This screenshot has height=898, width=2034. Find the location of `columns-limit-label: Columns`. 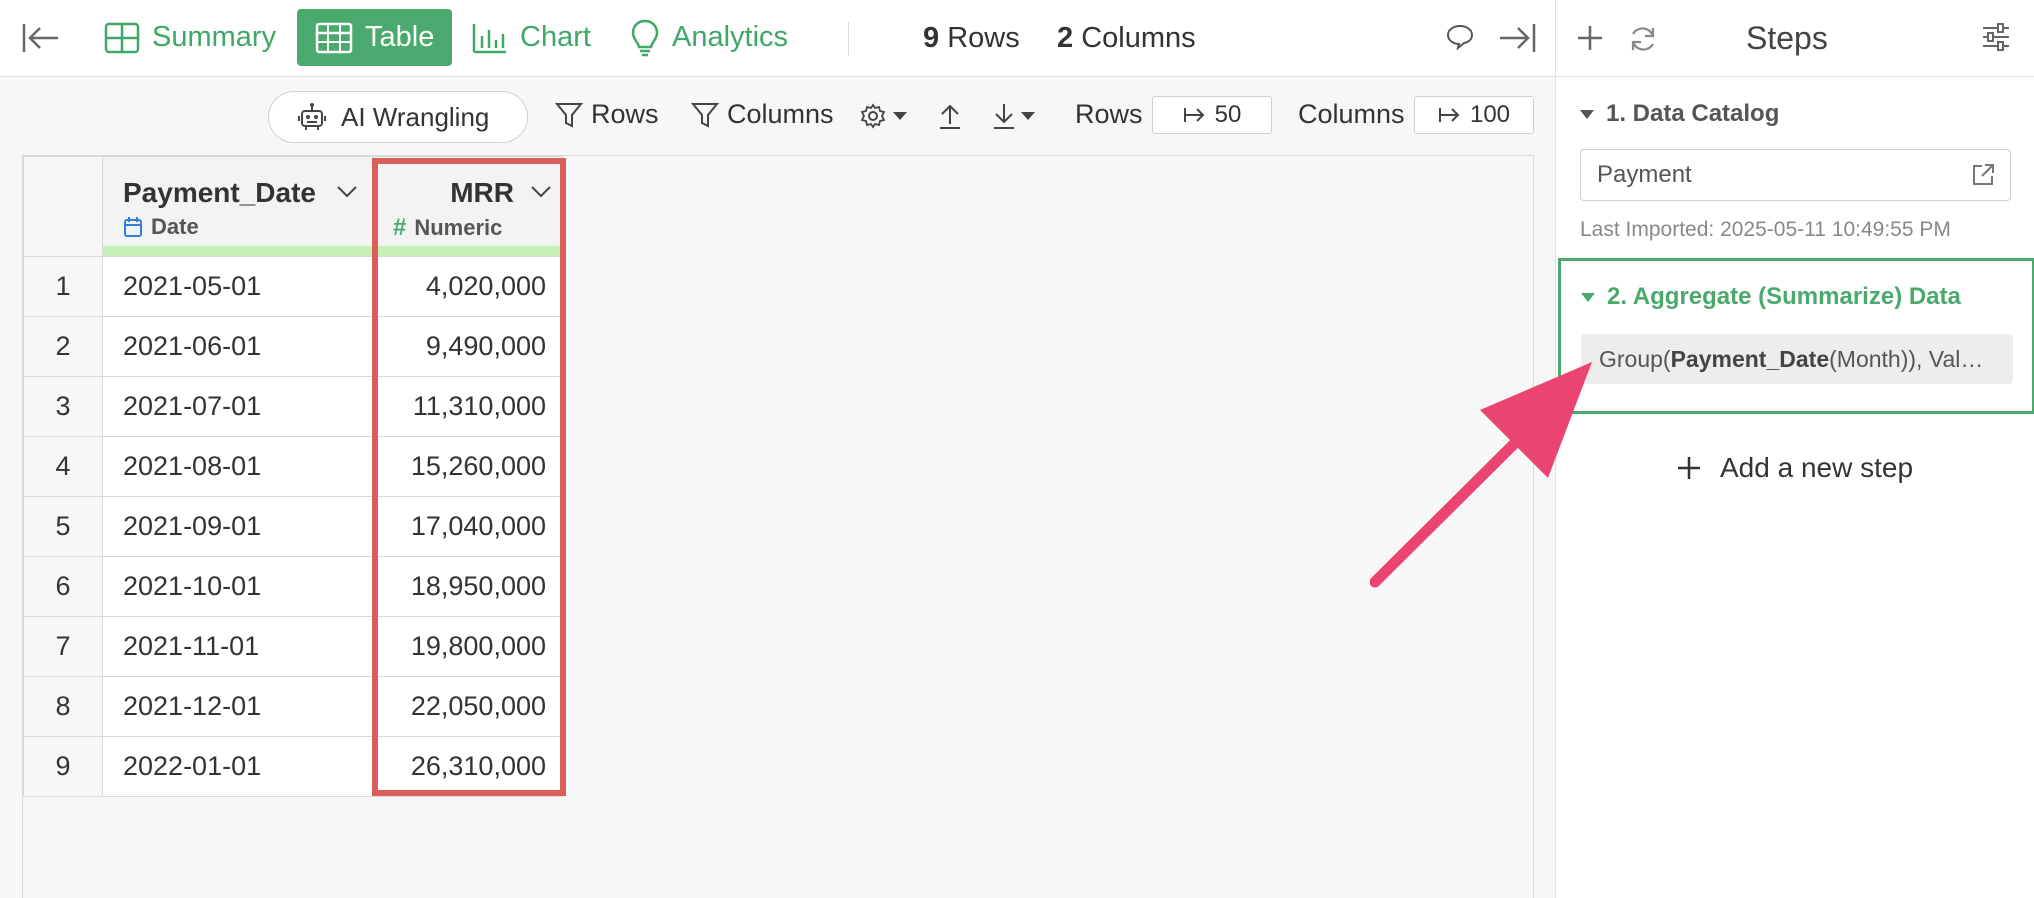

columns-limit-label: Columns is located at coordinates (1351, 114).